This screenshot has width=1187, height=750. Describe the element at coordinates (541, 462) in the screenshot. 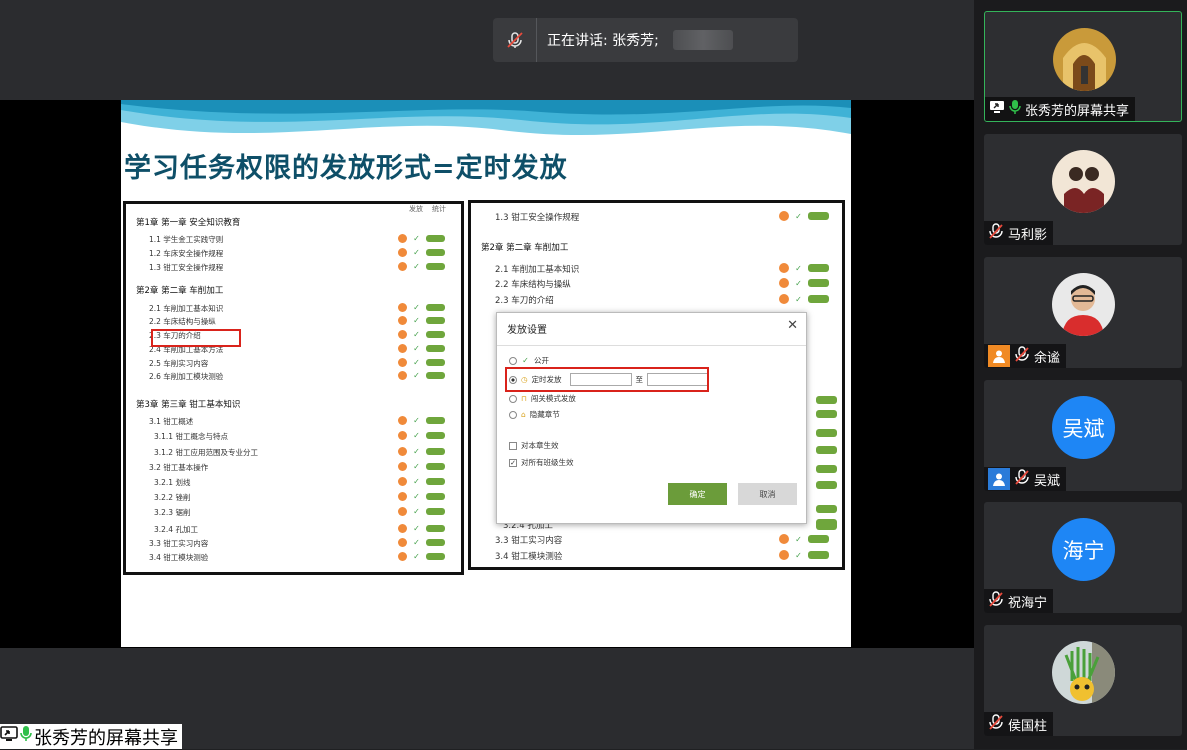

I see `check-all-classes: ✓ 对所有班级生效` at that location.